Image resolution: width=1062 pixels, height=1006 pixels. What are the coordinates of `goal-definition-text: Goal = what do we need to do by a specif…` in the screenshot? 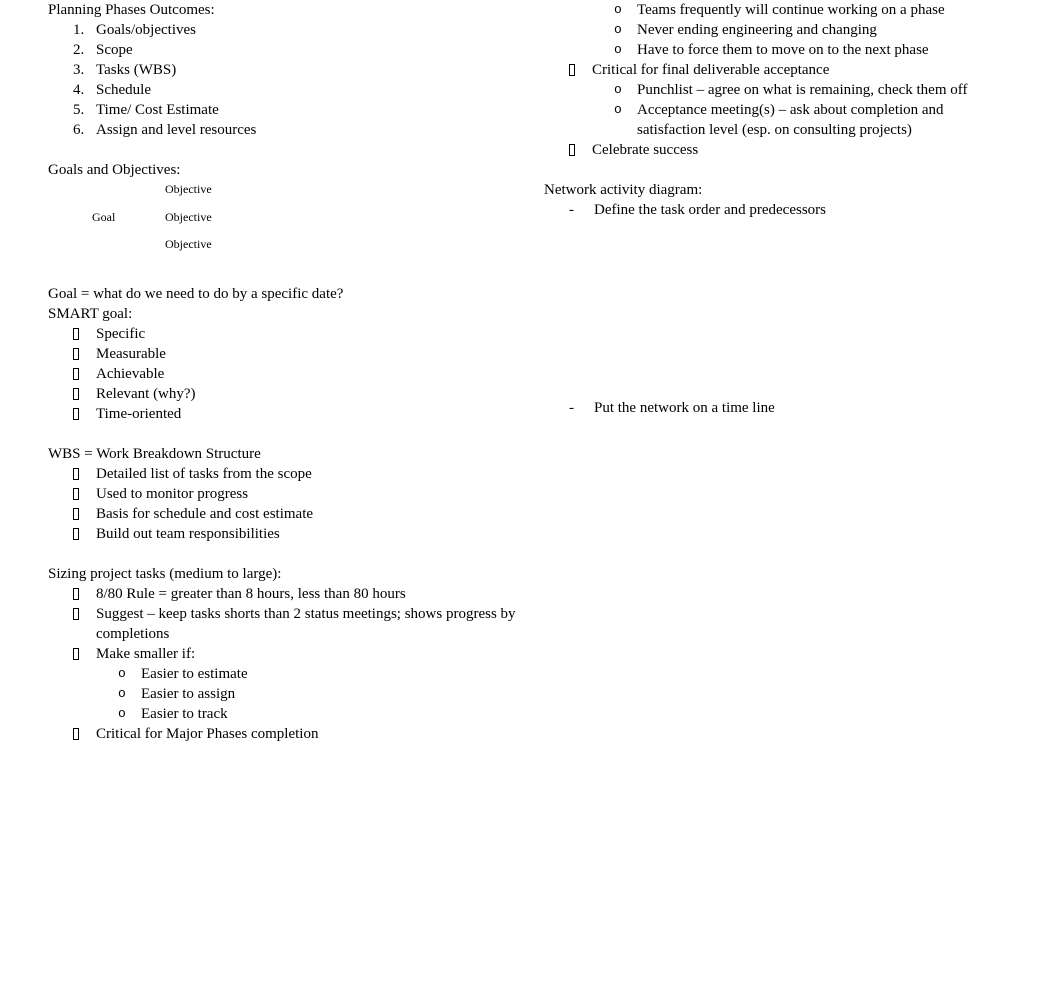 It's located at (196, 294).